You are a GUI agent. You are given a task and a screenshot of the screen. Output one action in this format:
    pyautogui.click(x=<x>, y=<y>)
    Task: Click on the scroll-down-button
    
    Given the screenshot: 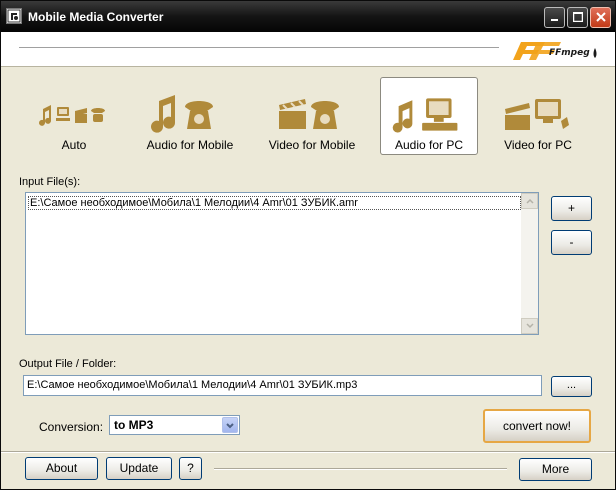 What is the action you would take?
    pyautogui.click(x=529, y=326)
    